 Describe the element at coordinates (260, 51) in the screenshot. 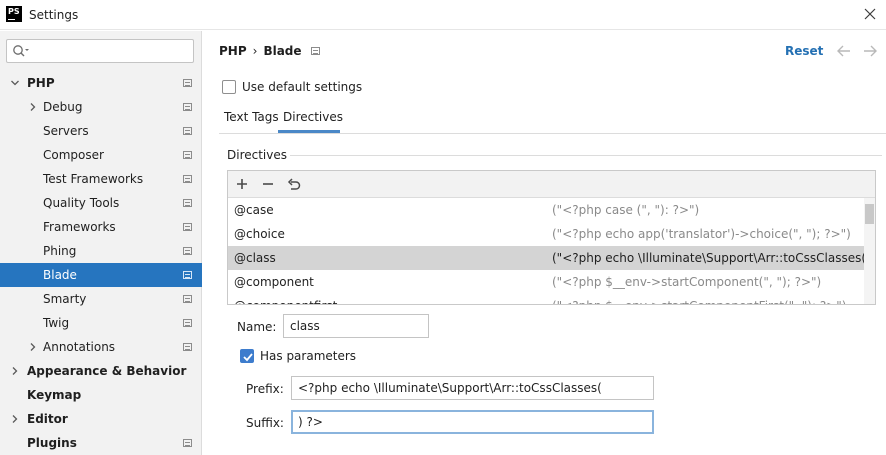

I see `breadcrumb: PHP › Blade` at that location.